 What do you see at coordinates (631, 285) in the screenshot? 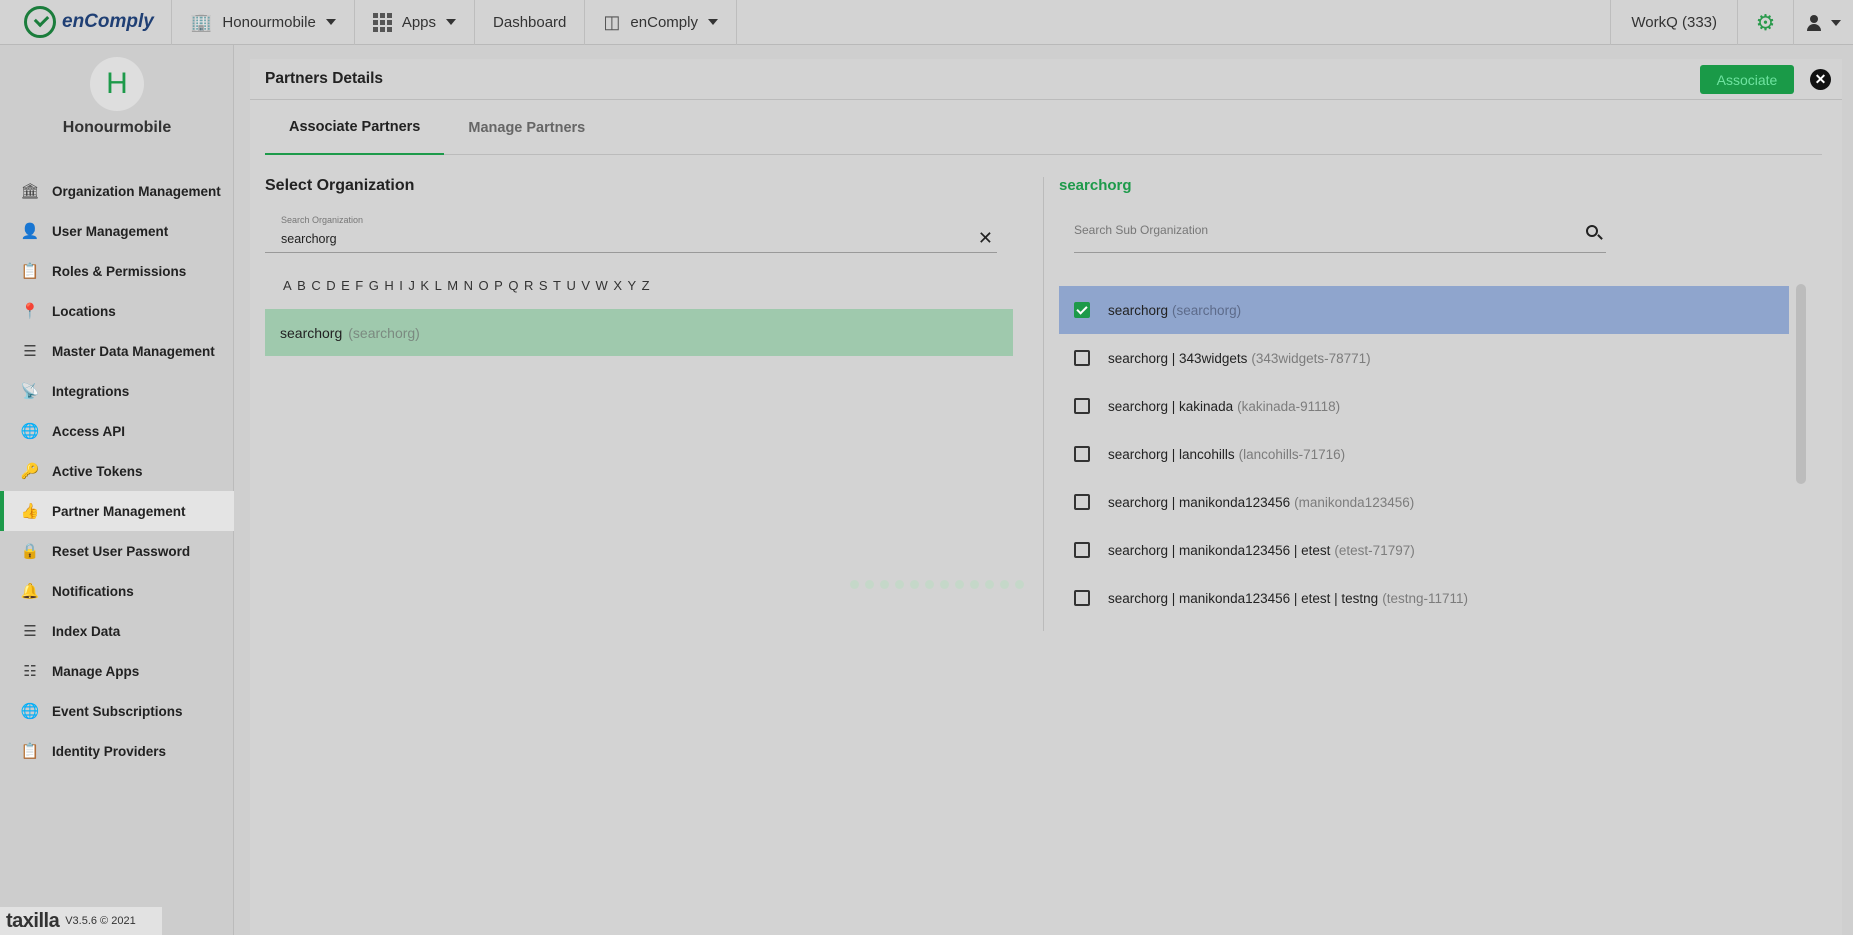
I see `alphabet-letter: Y` at bounding box center [631, 285].